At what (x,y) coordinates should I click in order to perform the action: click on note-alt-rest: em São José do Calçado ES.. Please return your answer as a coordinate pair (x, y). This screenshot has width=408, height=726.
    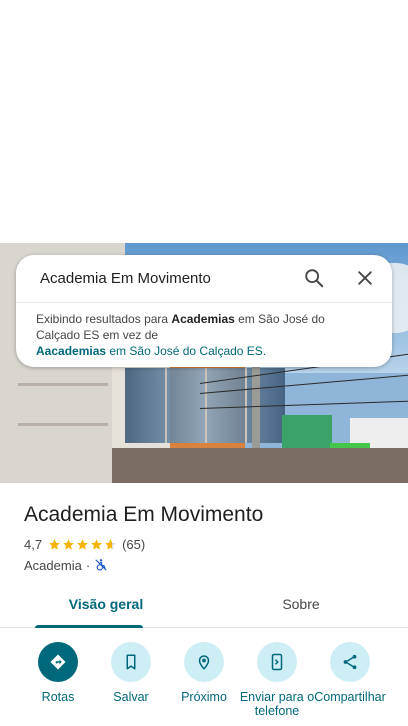
    Looking at the image, I should click on (186, 351).